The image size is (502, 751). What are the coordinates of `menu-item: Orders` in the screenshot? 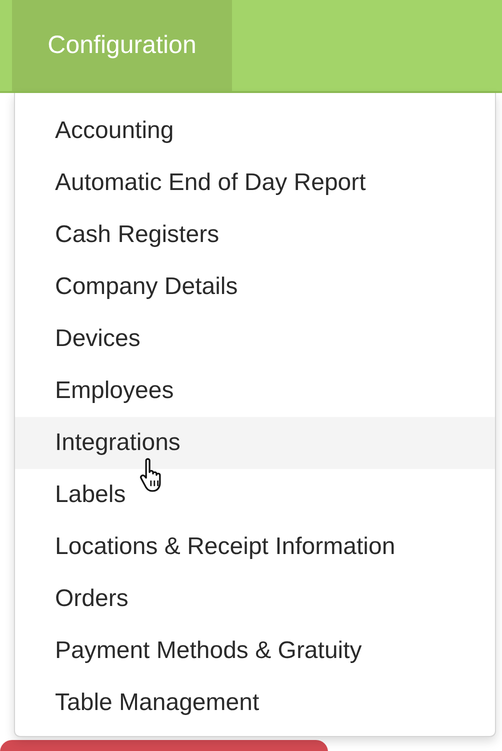 It's located at (255, 599).